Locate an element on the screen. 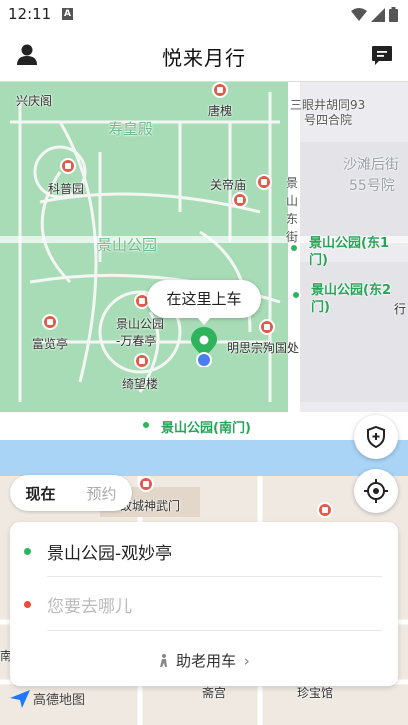  safety-button is located at coordinates (376, 437).